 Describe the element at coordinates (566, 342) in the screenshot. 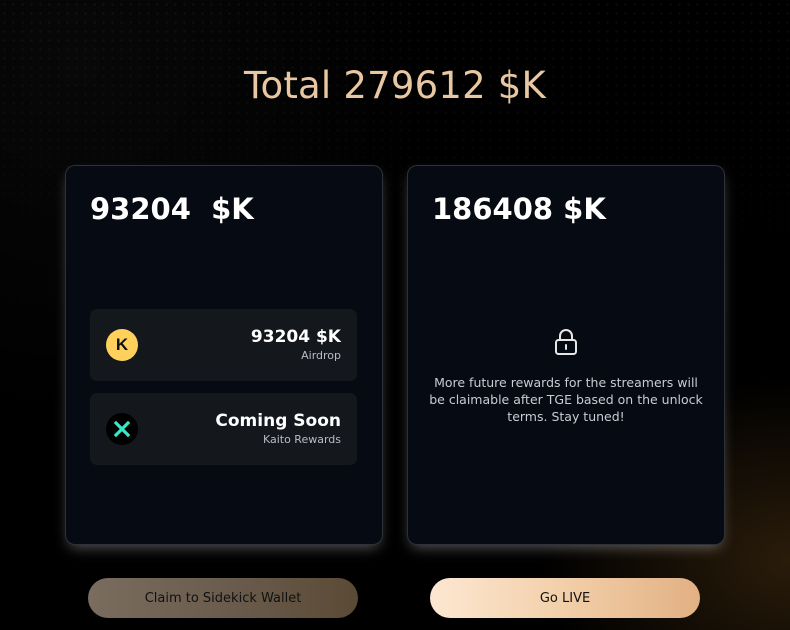

I see `lock-icon` at that location.